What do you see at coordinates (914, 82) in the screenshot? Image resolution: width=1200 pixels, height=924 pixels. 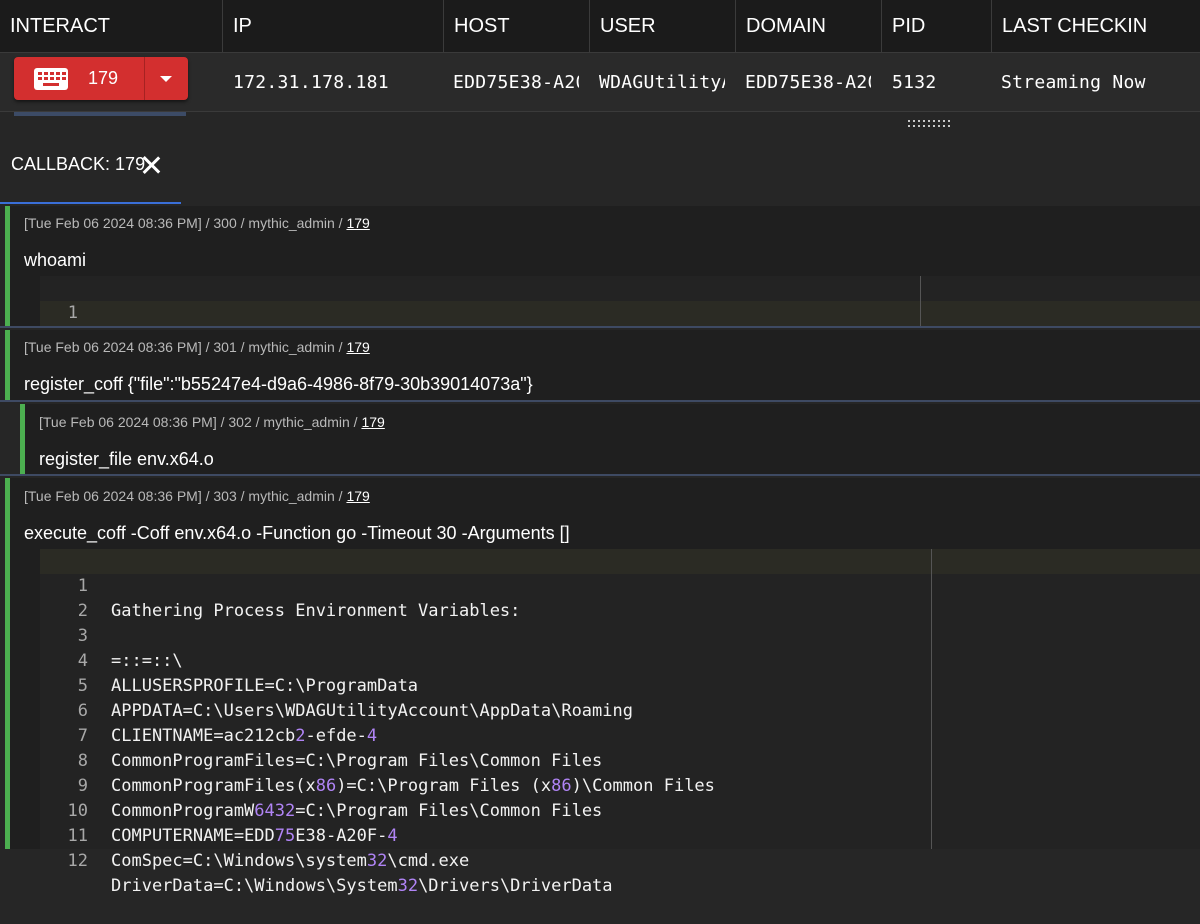 I see `cell-pid: 5132` at bounding box center [914, 82].